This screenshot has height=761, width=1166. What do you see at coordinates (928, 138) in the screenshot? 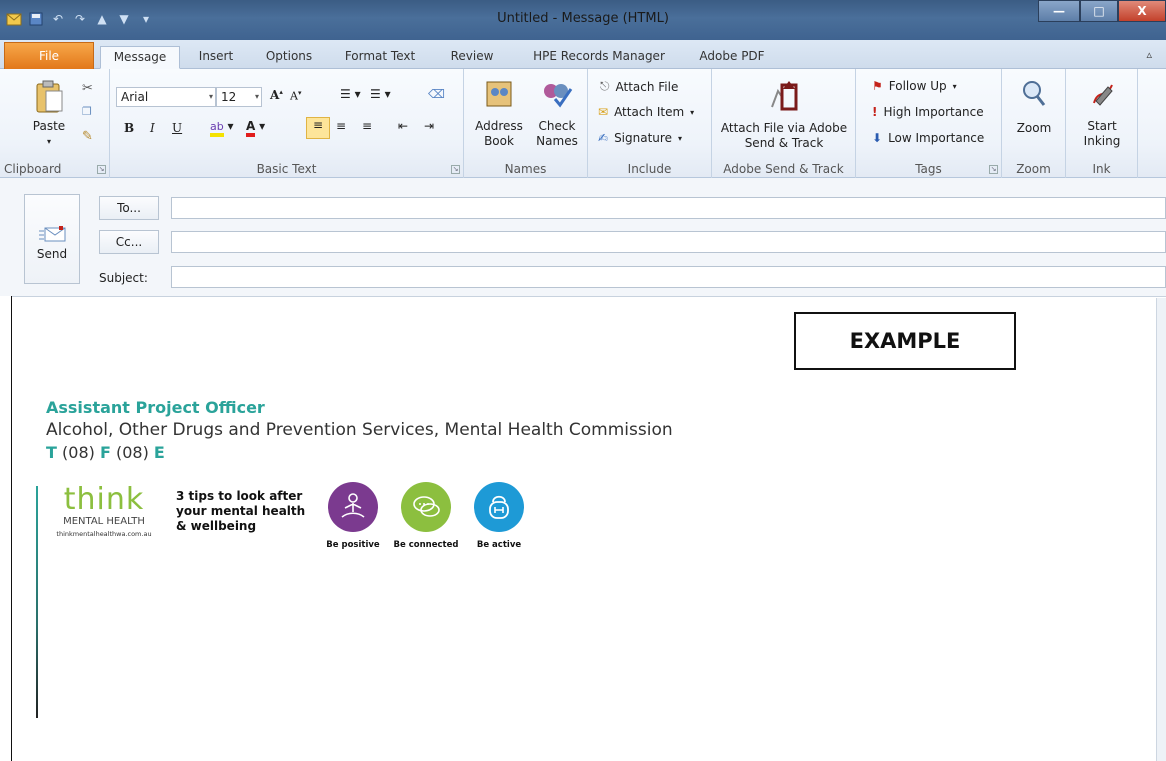
I see `low-importance-button: ⬇ Low Importance` at bounding box center [928, 138].